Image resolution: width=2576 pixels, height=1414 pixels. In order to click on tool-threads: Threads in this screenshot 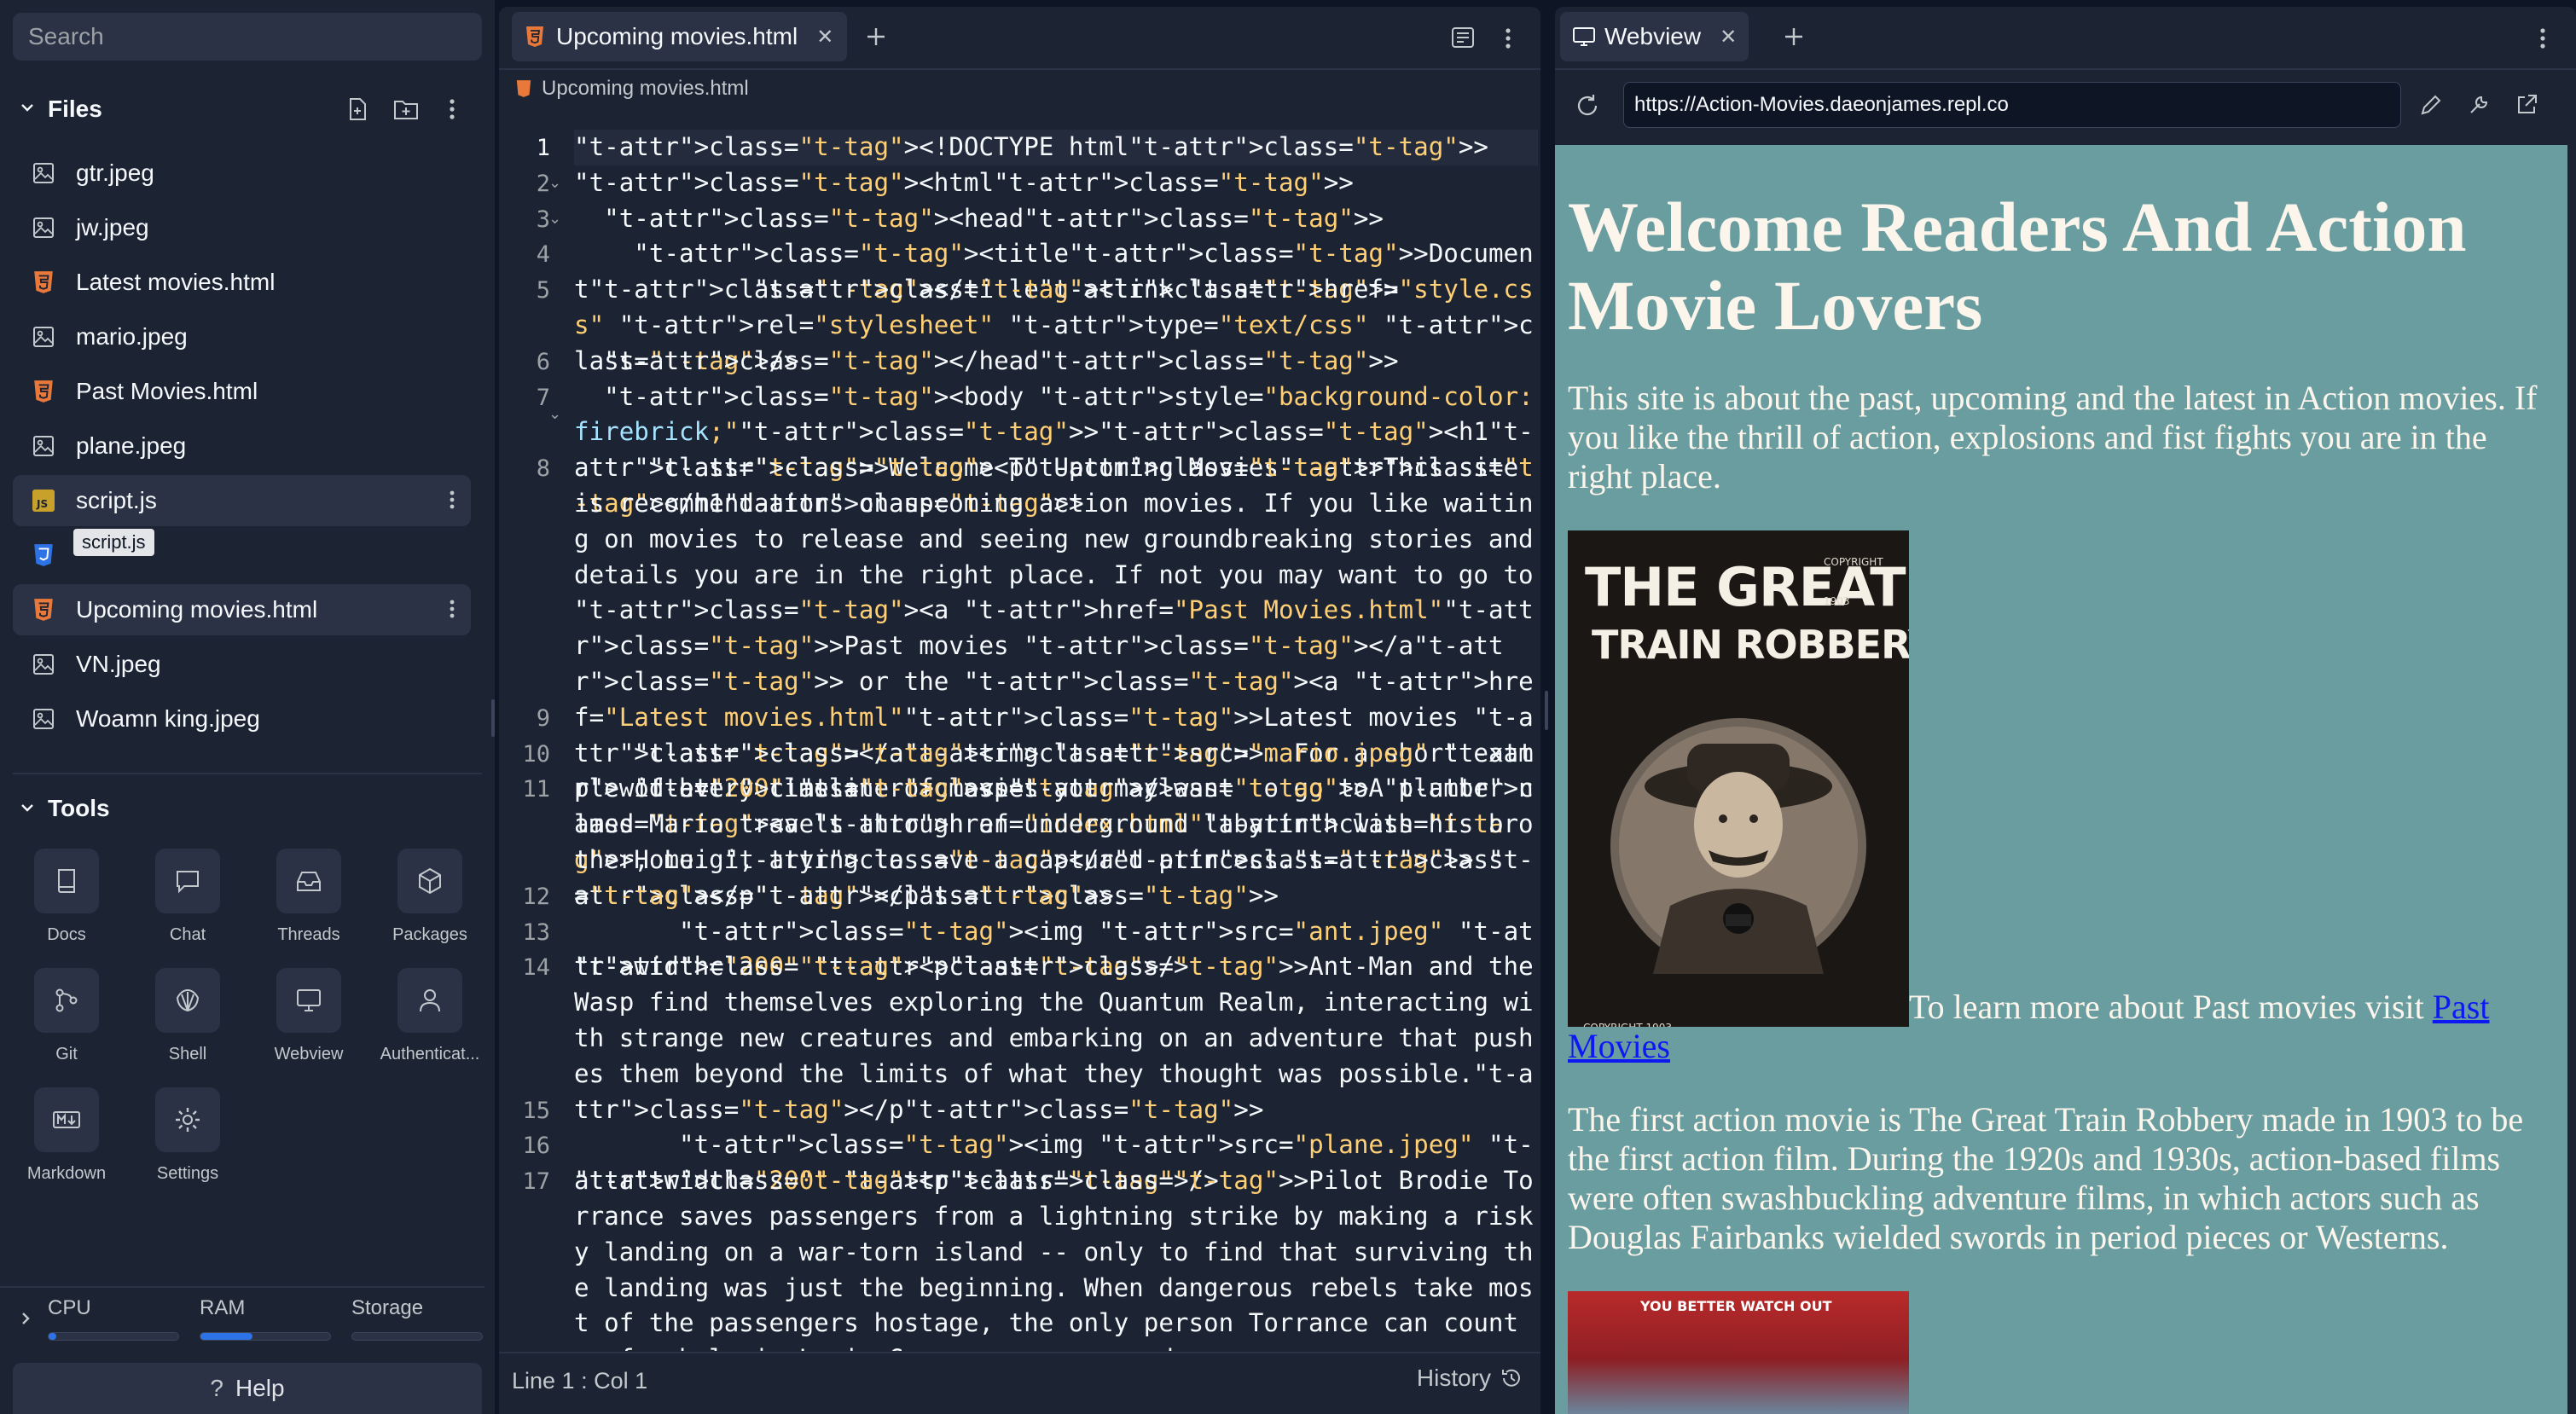, I will do `click(309, 897)`.